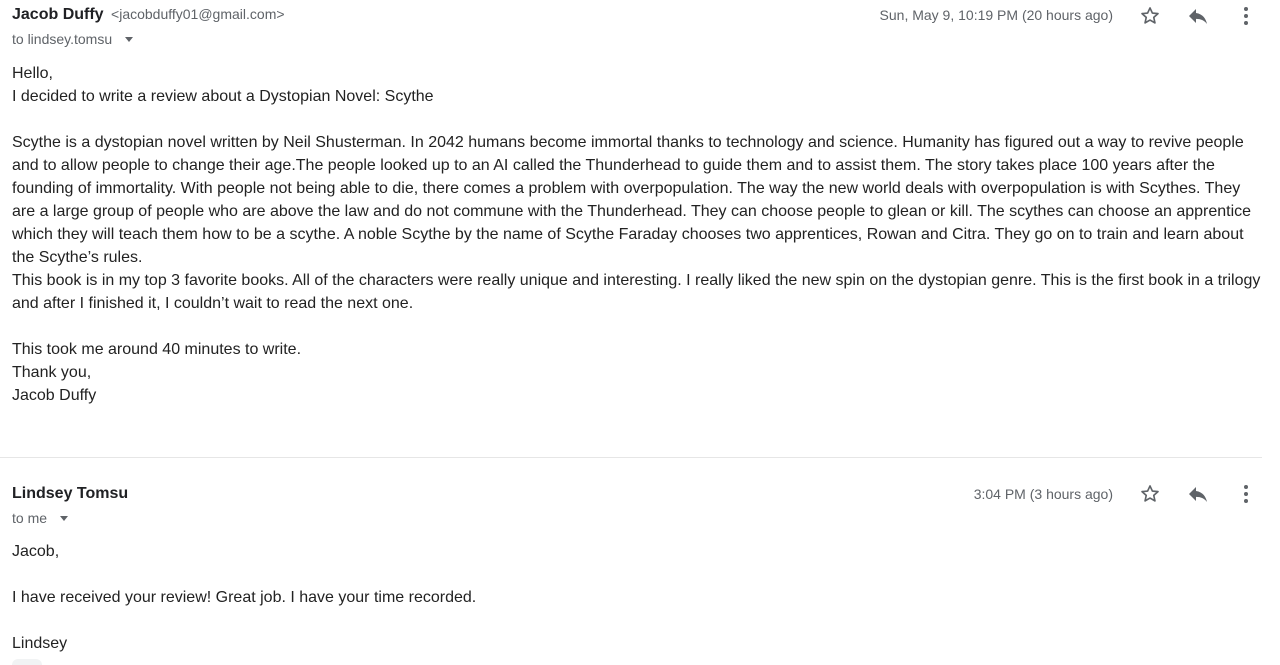 This screenshot has width=1280, height=665. I want to click on recipient-label: to lindsey.tomsu, so click(62, 39).